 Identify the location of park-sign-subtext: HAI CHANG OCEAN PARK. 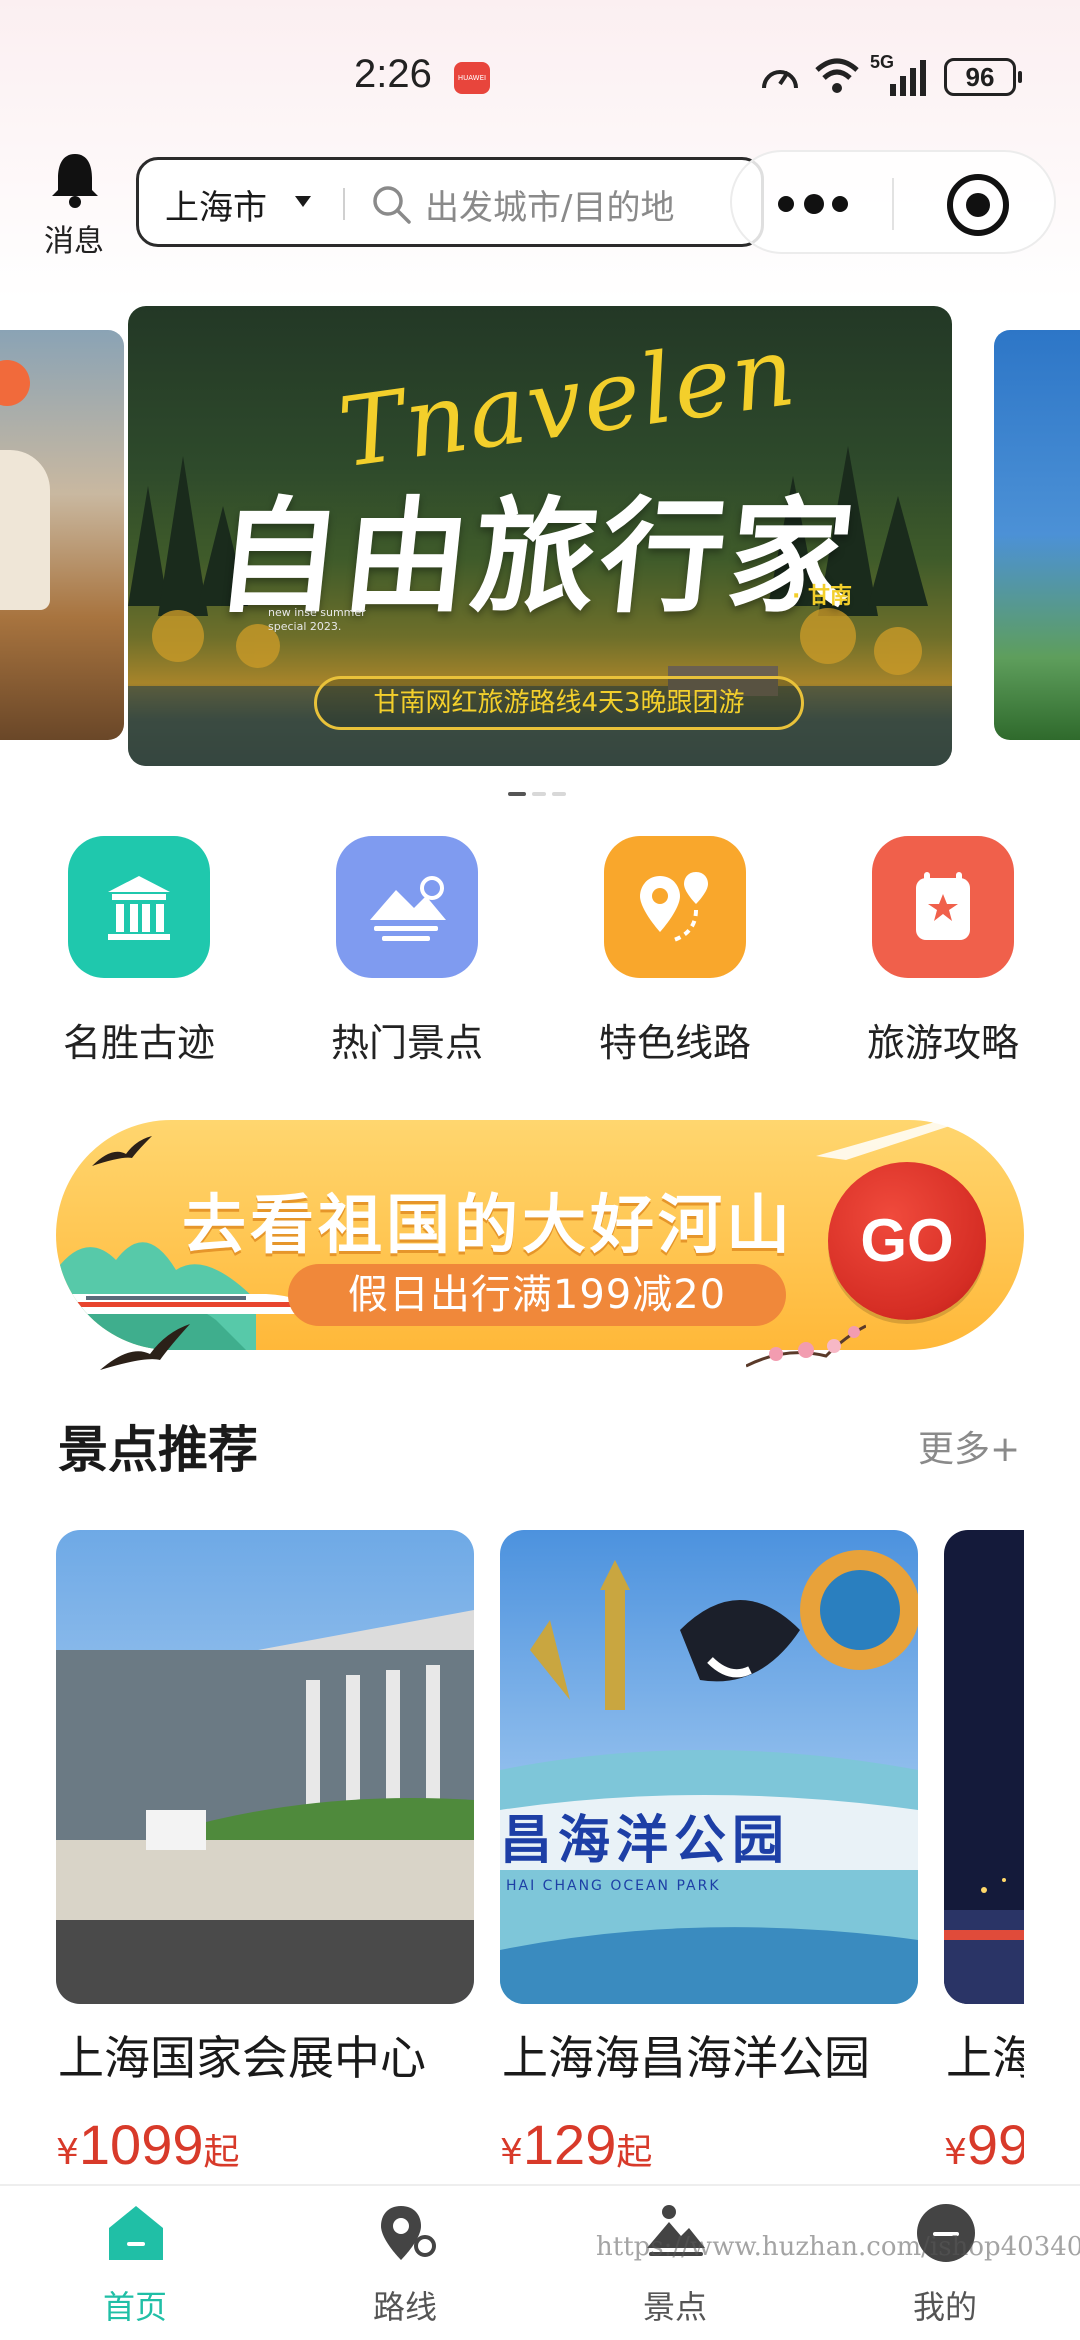
(613, 1886).